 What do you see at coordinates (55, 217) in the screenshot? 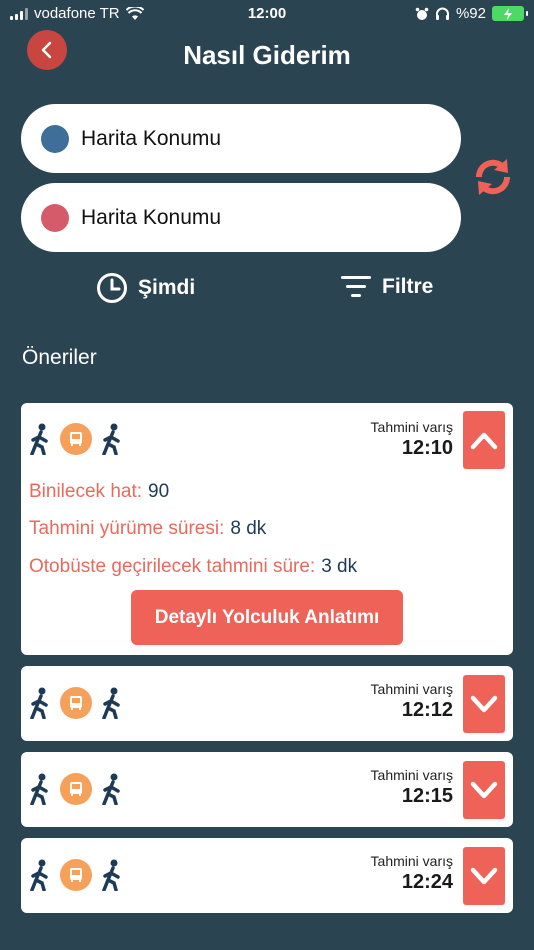
I see `destination-dot-icon` at bounding box center [55, 217].